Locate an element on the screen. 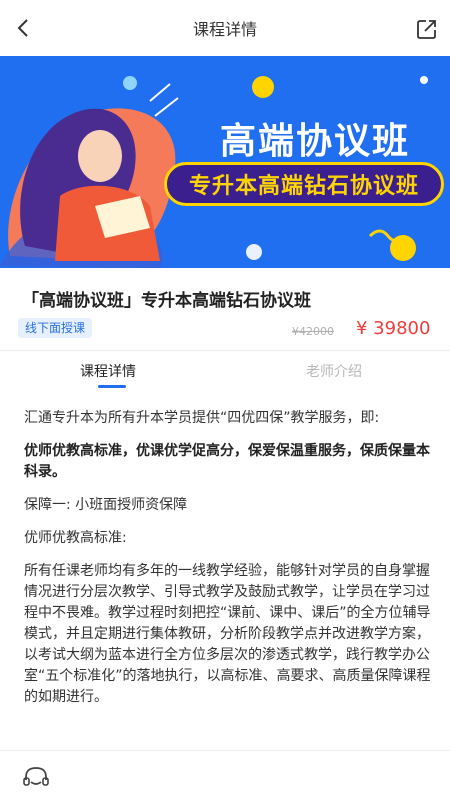 This screenshot has width=450, height=800. share-button is located at coordinates (427, 29).